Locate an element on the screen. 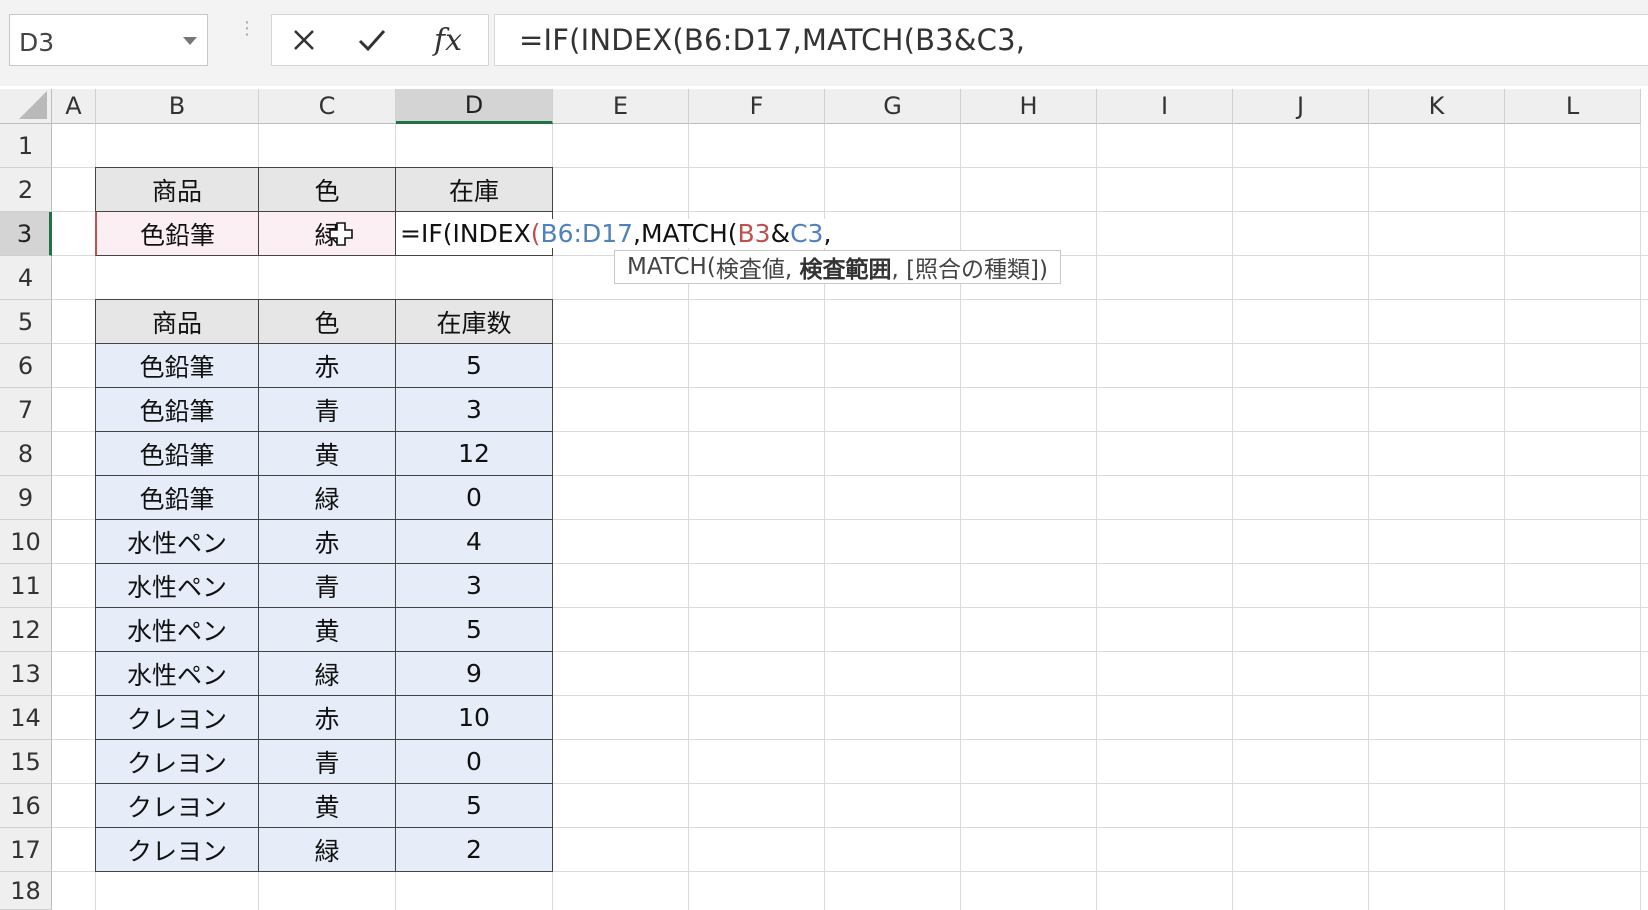  column-header-d: D is located at coordinates (474, 106).